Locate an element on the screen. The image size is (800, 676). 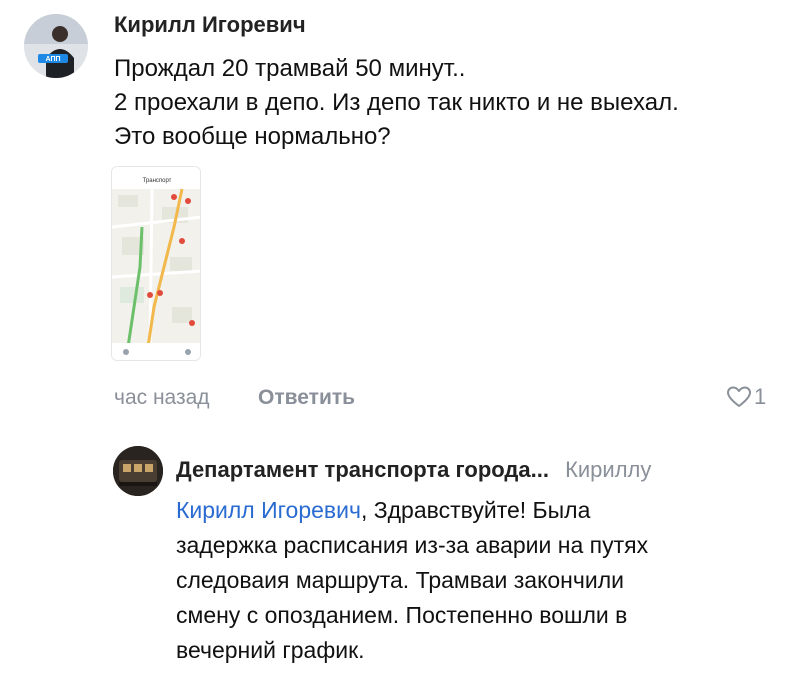
reply-button: Ответить is located at coordinates (306, 398).